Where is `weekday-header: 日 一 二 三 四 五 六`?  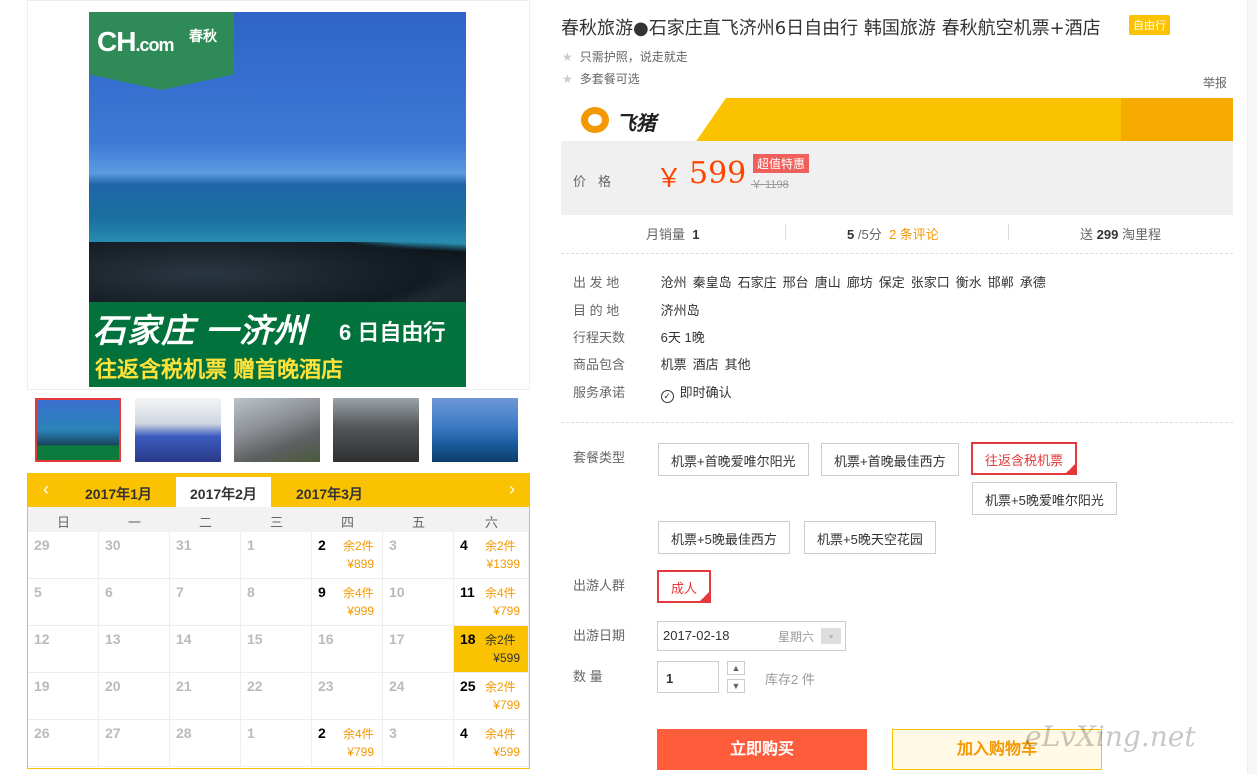
weekday-header: 日 一 二 三 四 五 六 is located at coordinates (278, 519).